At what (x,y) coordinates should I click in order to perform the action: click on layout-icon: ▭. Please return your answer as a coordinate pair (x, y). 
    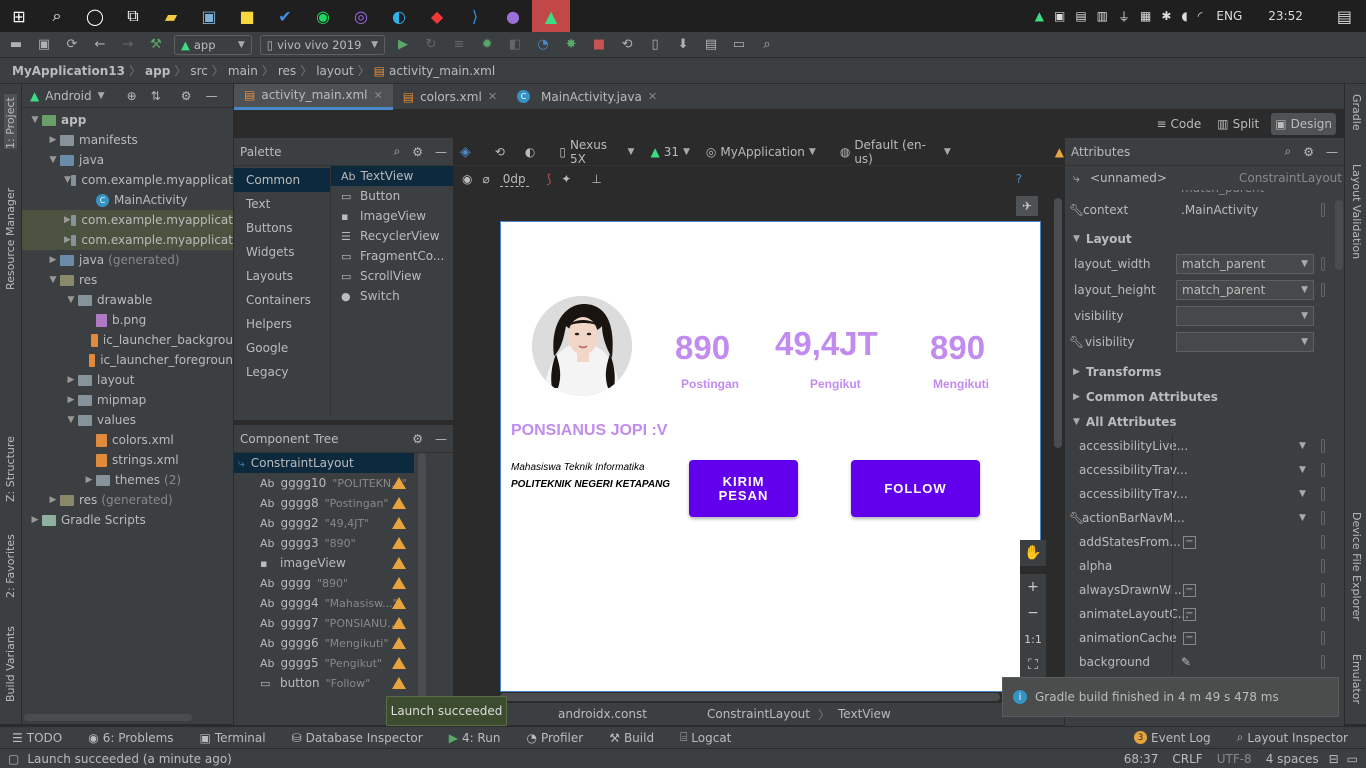
    Looking at the image, I should click on (739, 45).